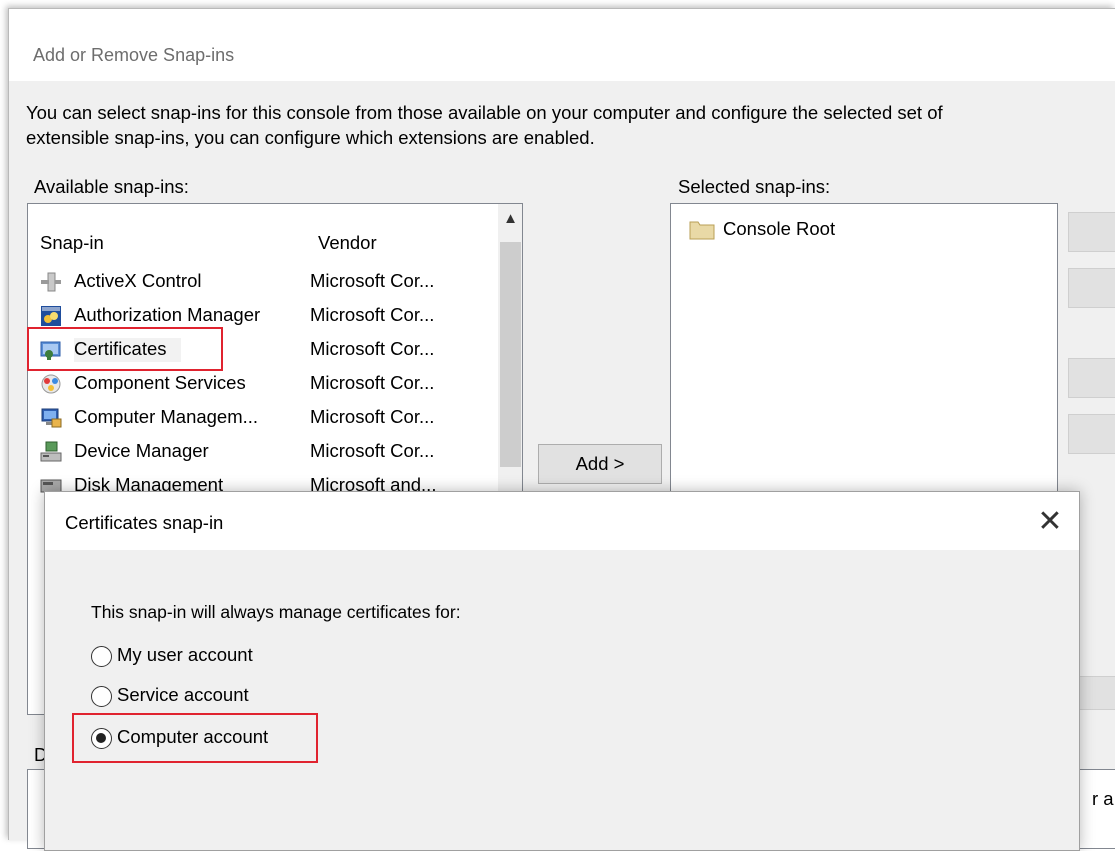 The width and height of the screenshot is (1115, 851). What do you see at coordinates (51, 418) in the screenshot?
I see `computer-management-icon` at bounding box center [51, 418].